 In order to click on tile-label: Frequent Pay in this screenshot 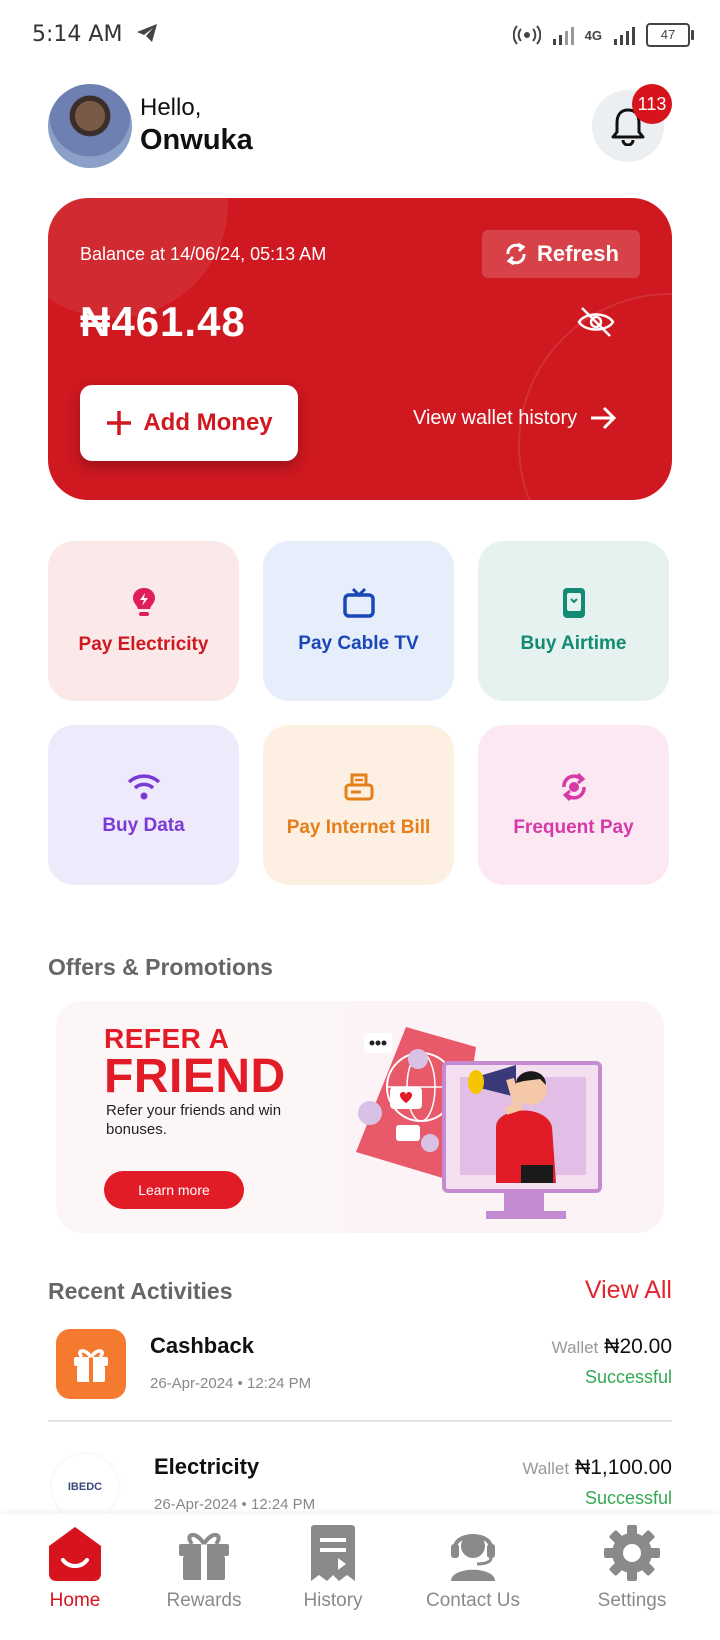, I will do `click(573, 827)`.